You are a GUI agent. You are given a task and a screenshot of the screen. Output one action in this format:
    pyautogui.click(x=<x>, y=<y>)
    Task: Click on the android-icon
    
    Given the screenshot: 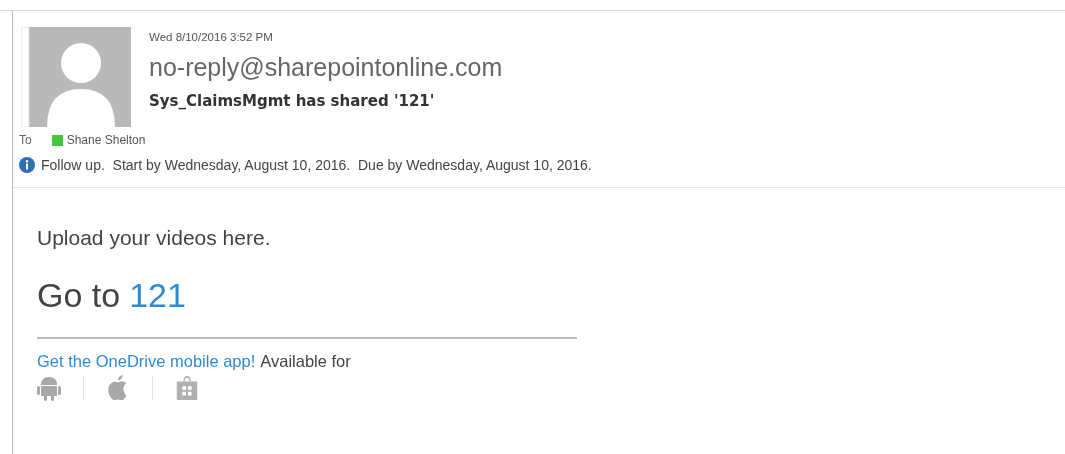 What is the action you would take?
    pyautogui.click(x=49, y=388)
    